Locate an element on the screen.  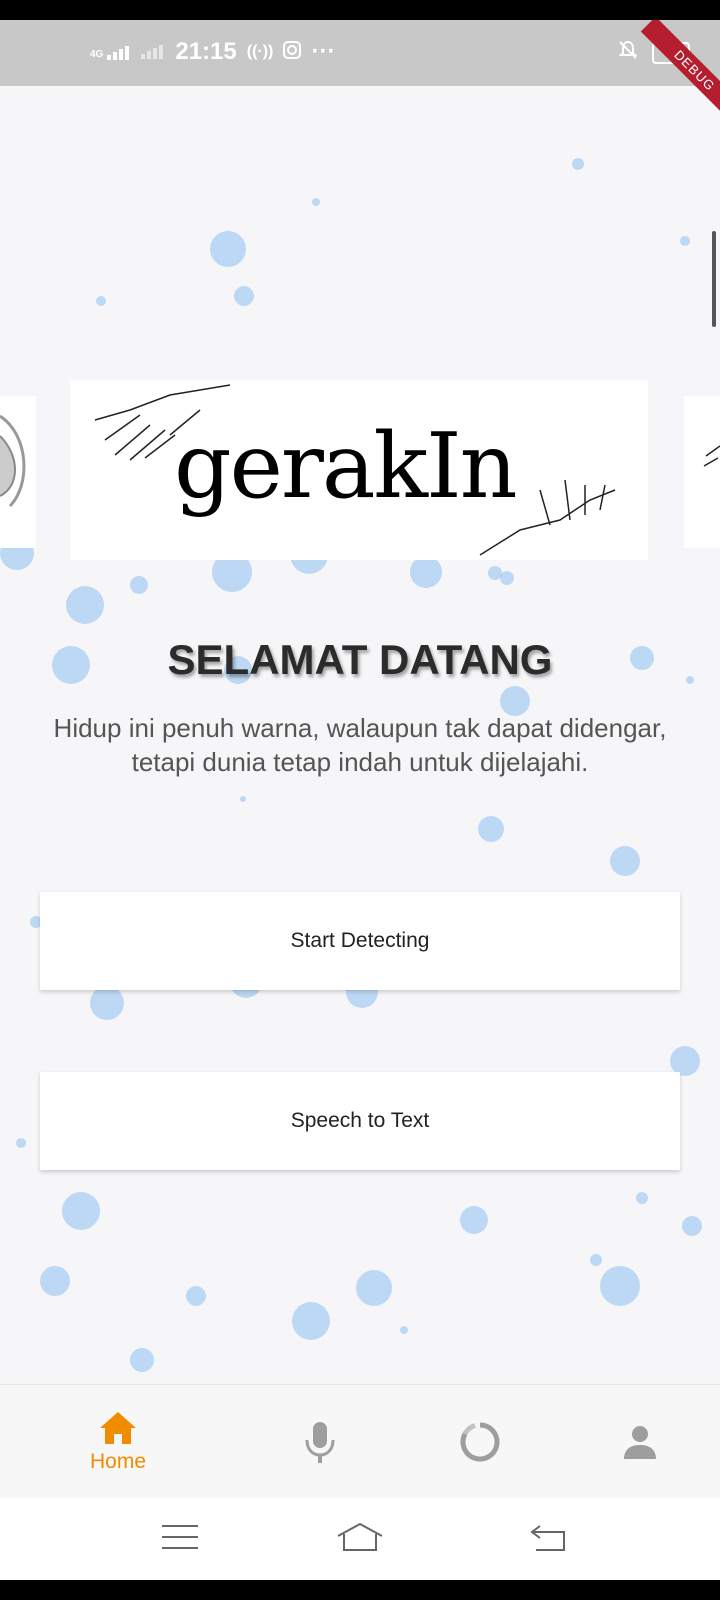
signal-icon: 4G is located at coordinates (110, 52).